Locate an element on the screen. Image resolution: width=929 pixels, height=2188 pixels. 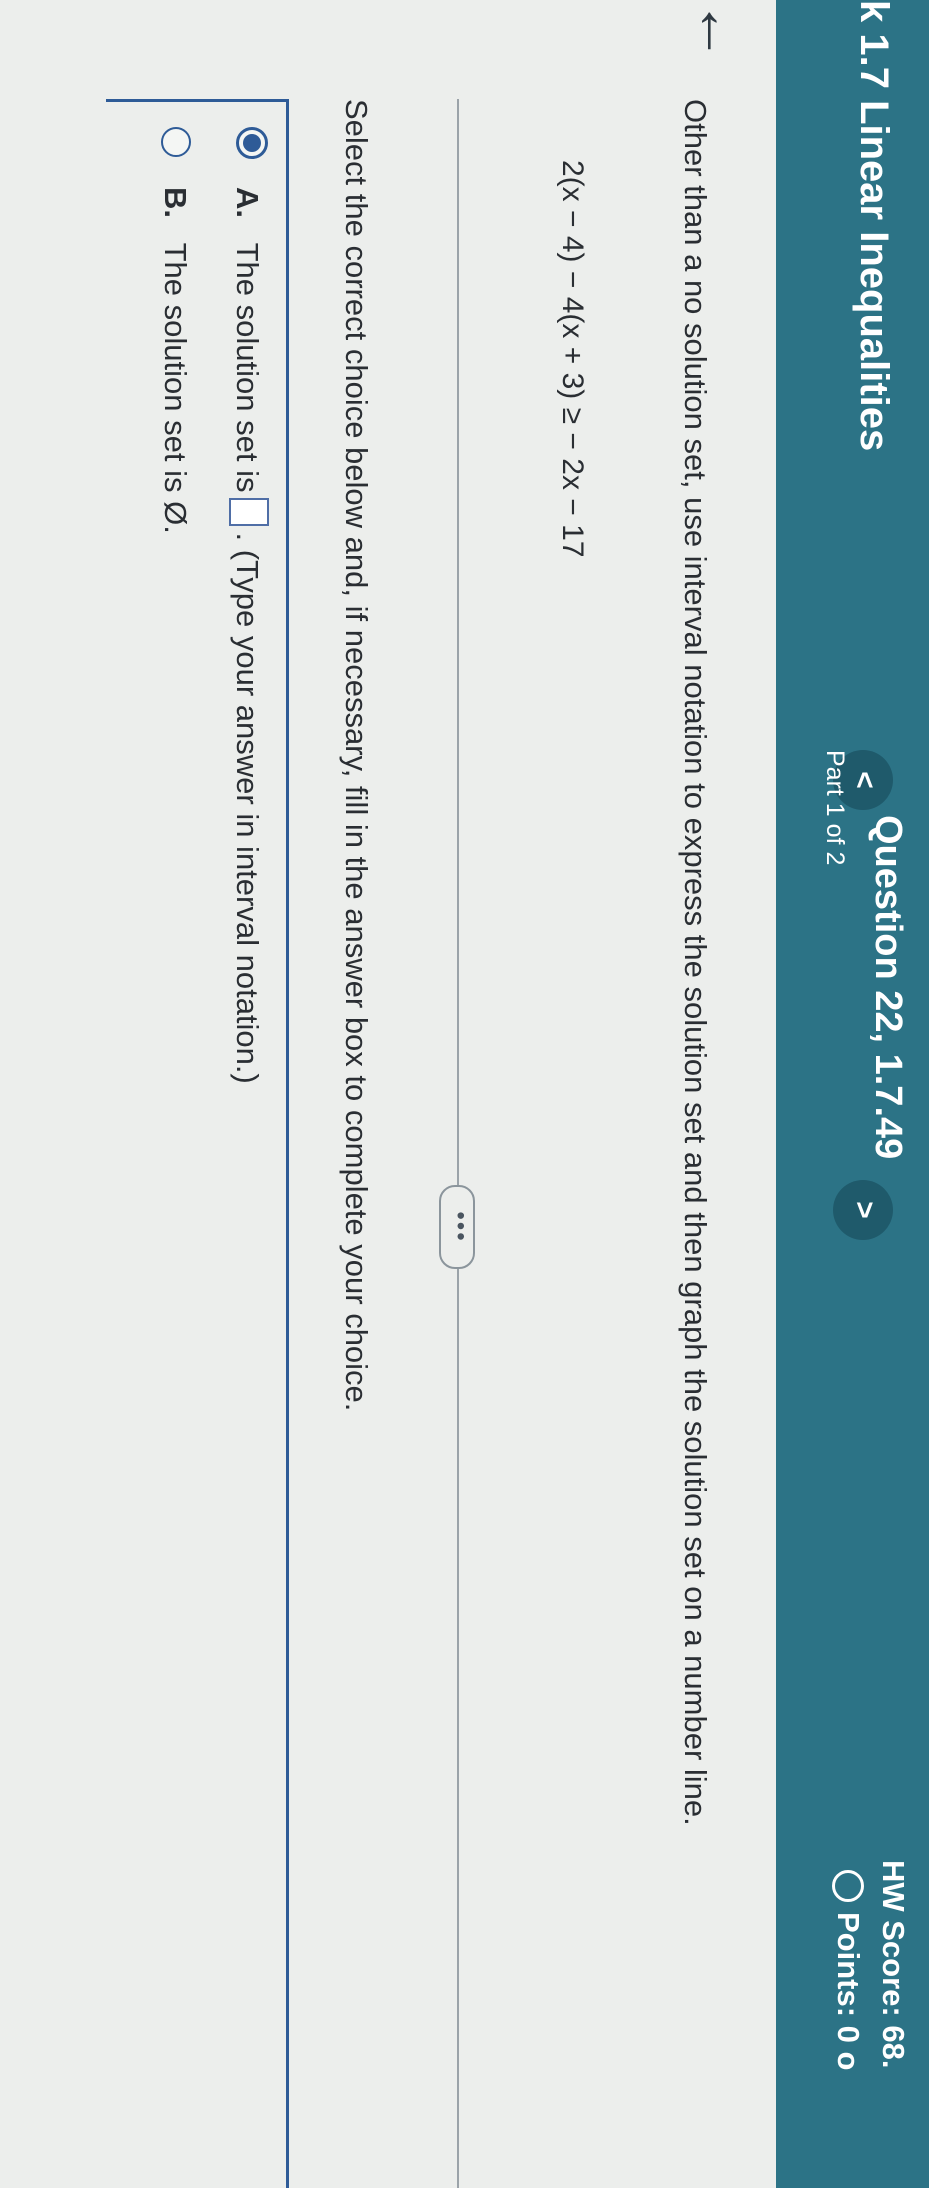
choice-a-text-before: The solution set is is located at coordinates (247, 367).